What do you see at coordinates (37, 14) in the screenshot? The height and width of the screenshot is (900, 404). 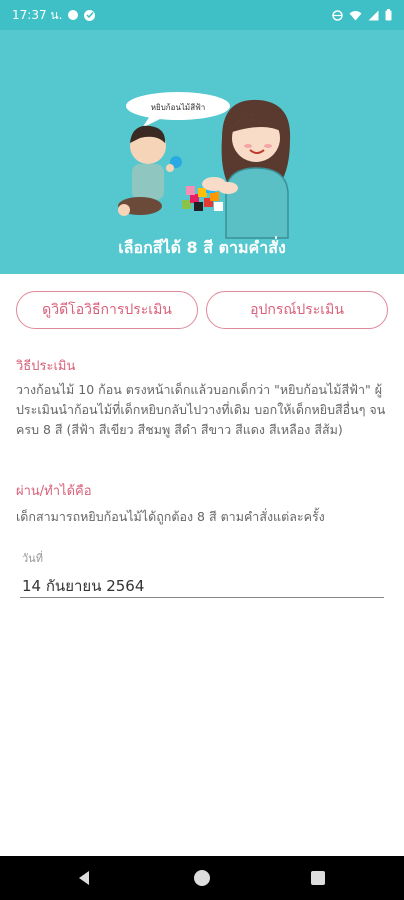 I see `status-time: 17:37 น.` at bounding box center [37, 14].